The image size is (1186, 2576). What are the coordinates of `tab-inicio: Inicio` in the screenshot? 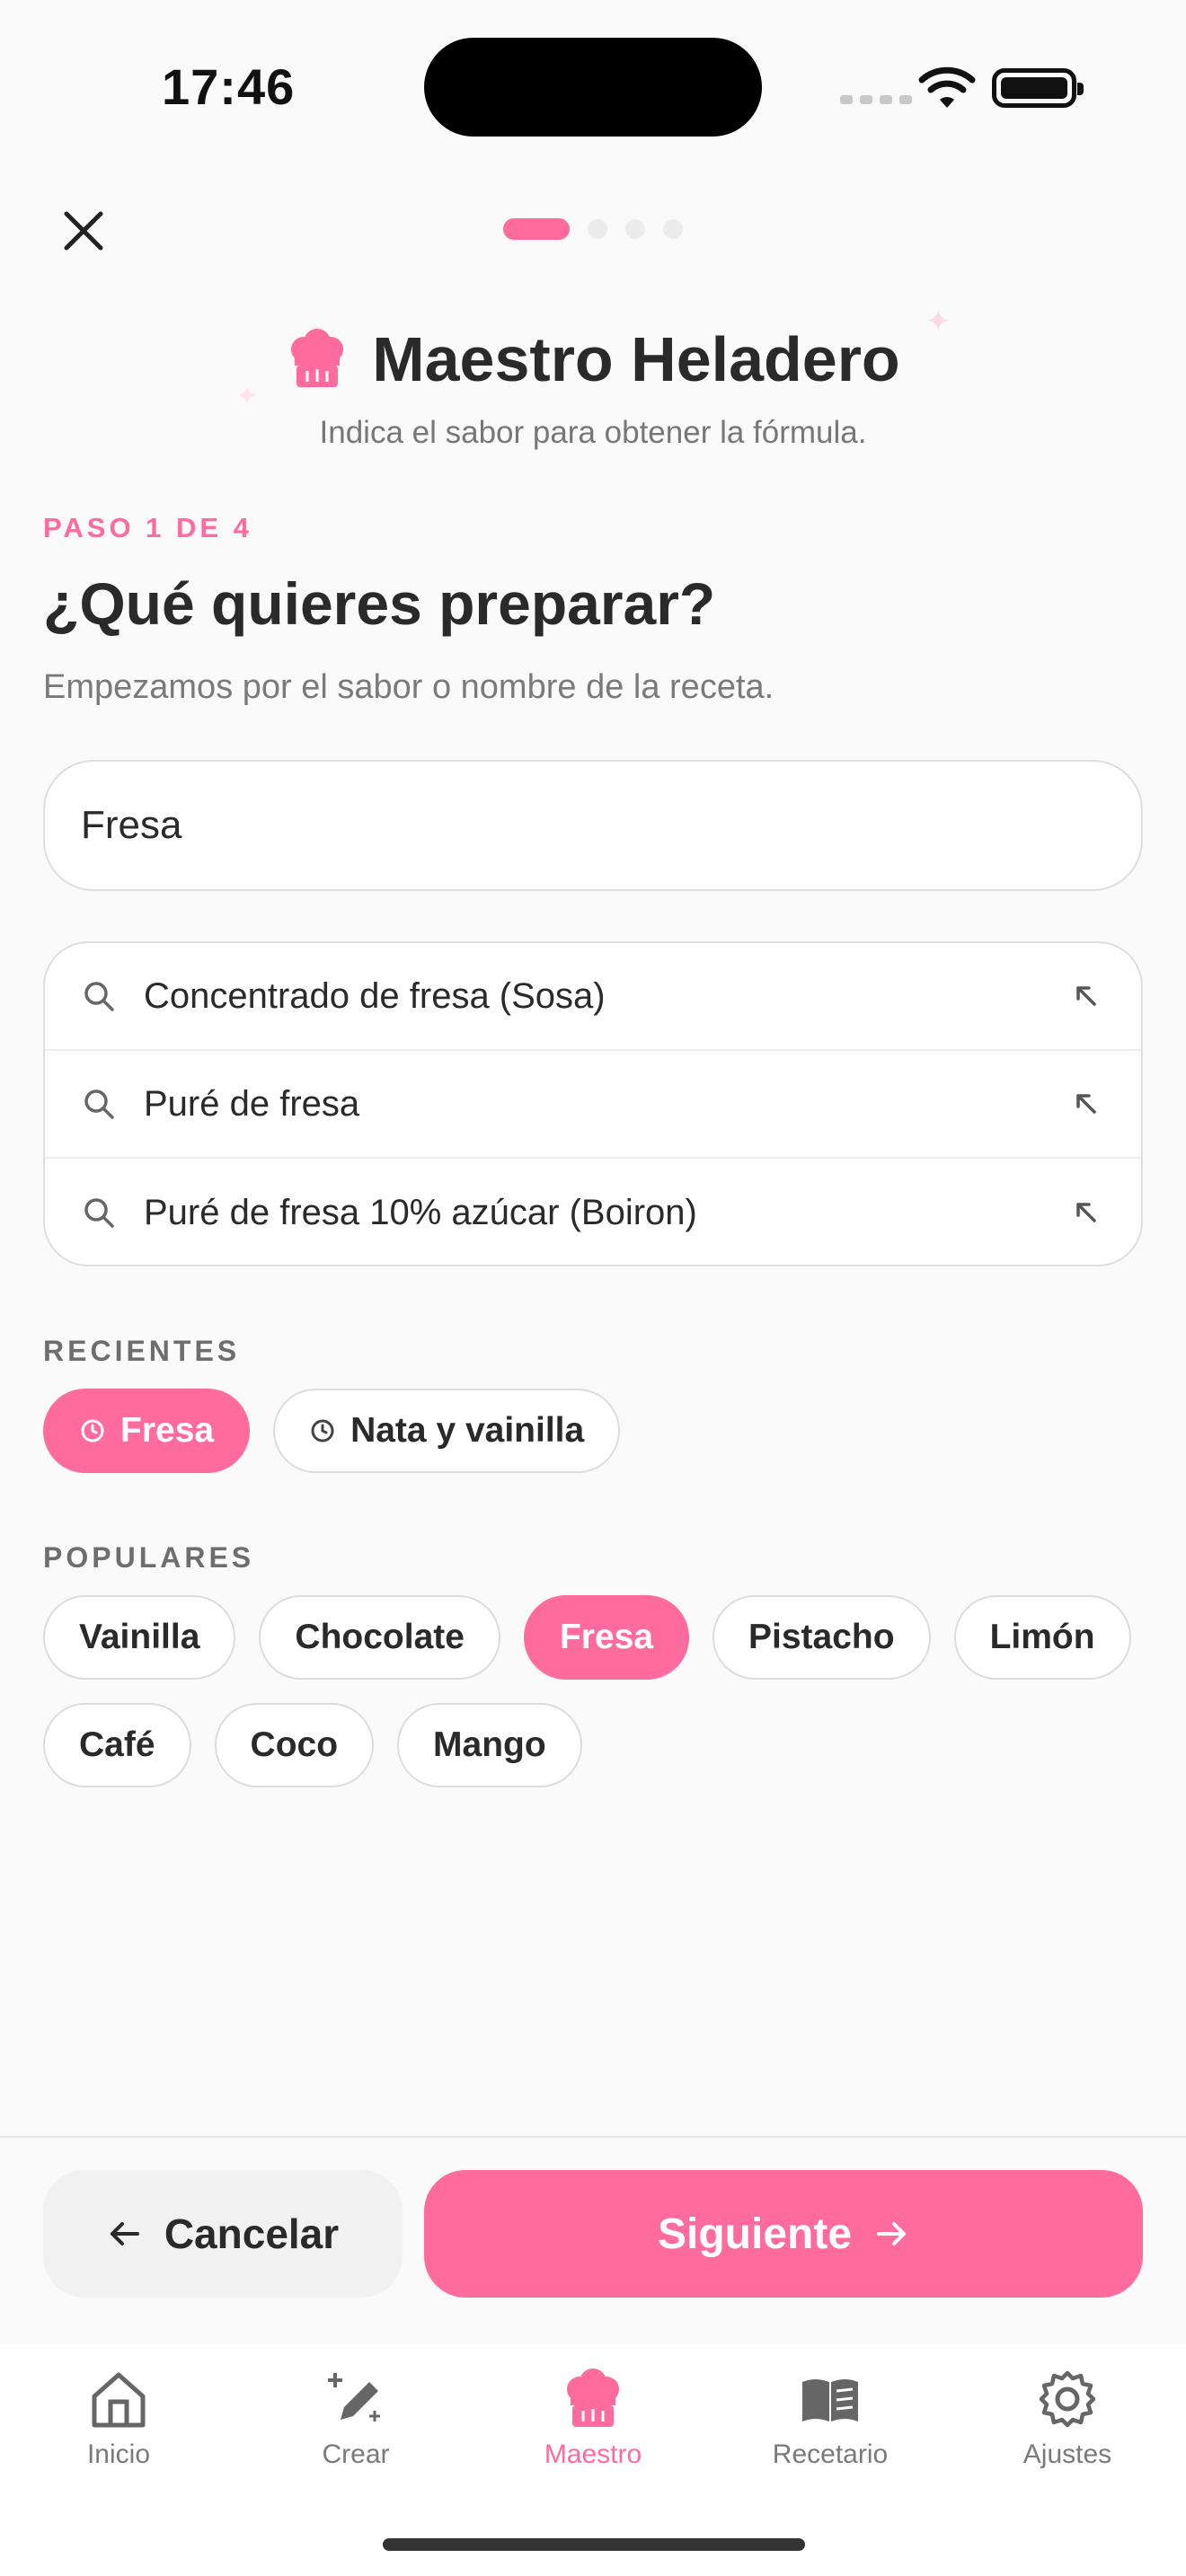 It's located at (118, 2419).